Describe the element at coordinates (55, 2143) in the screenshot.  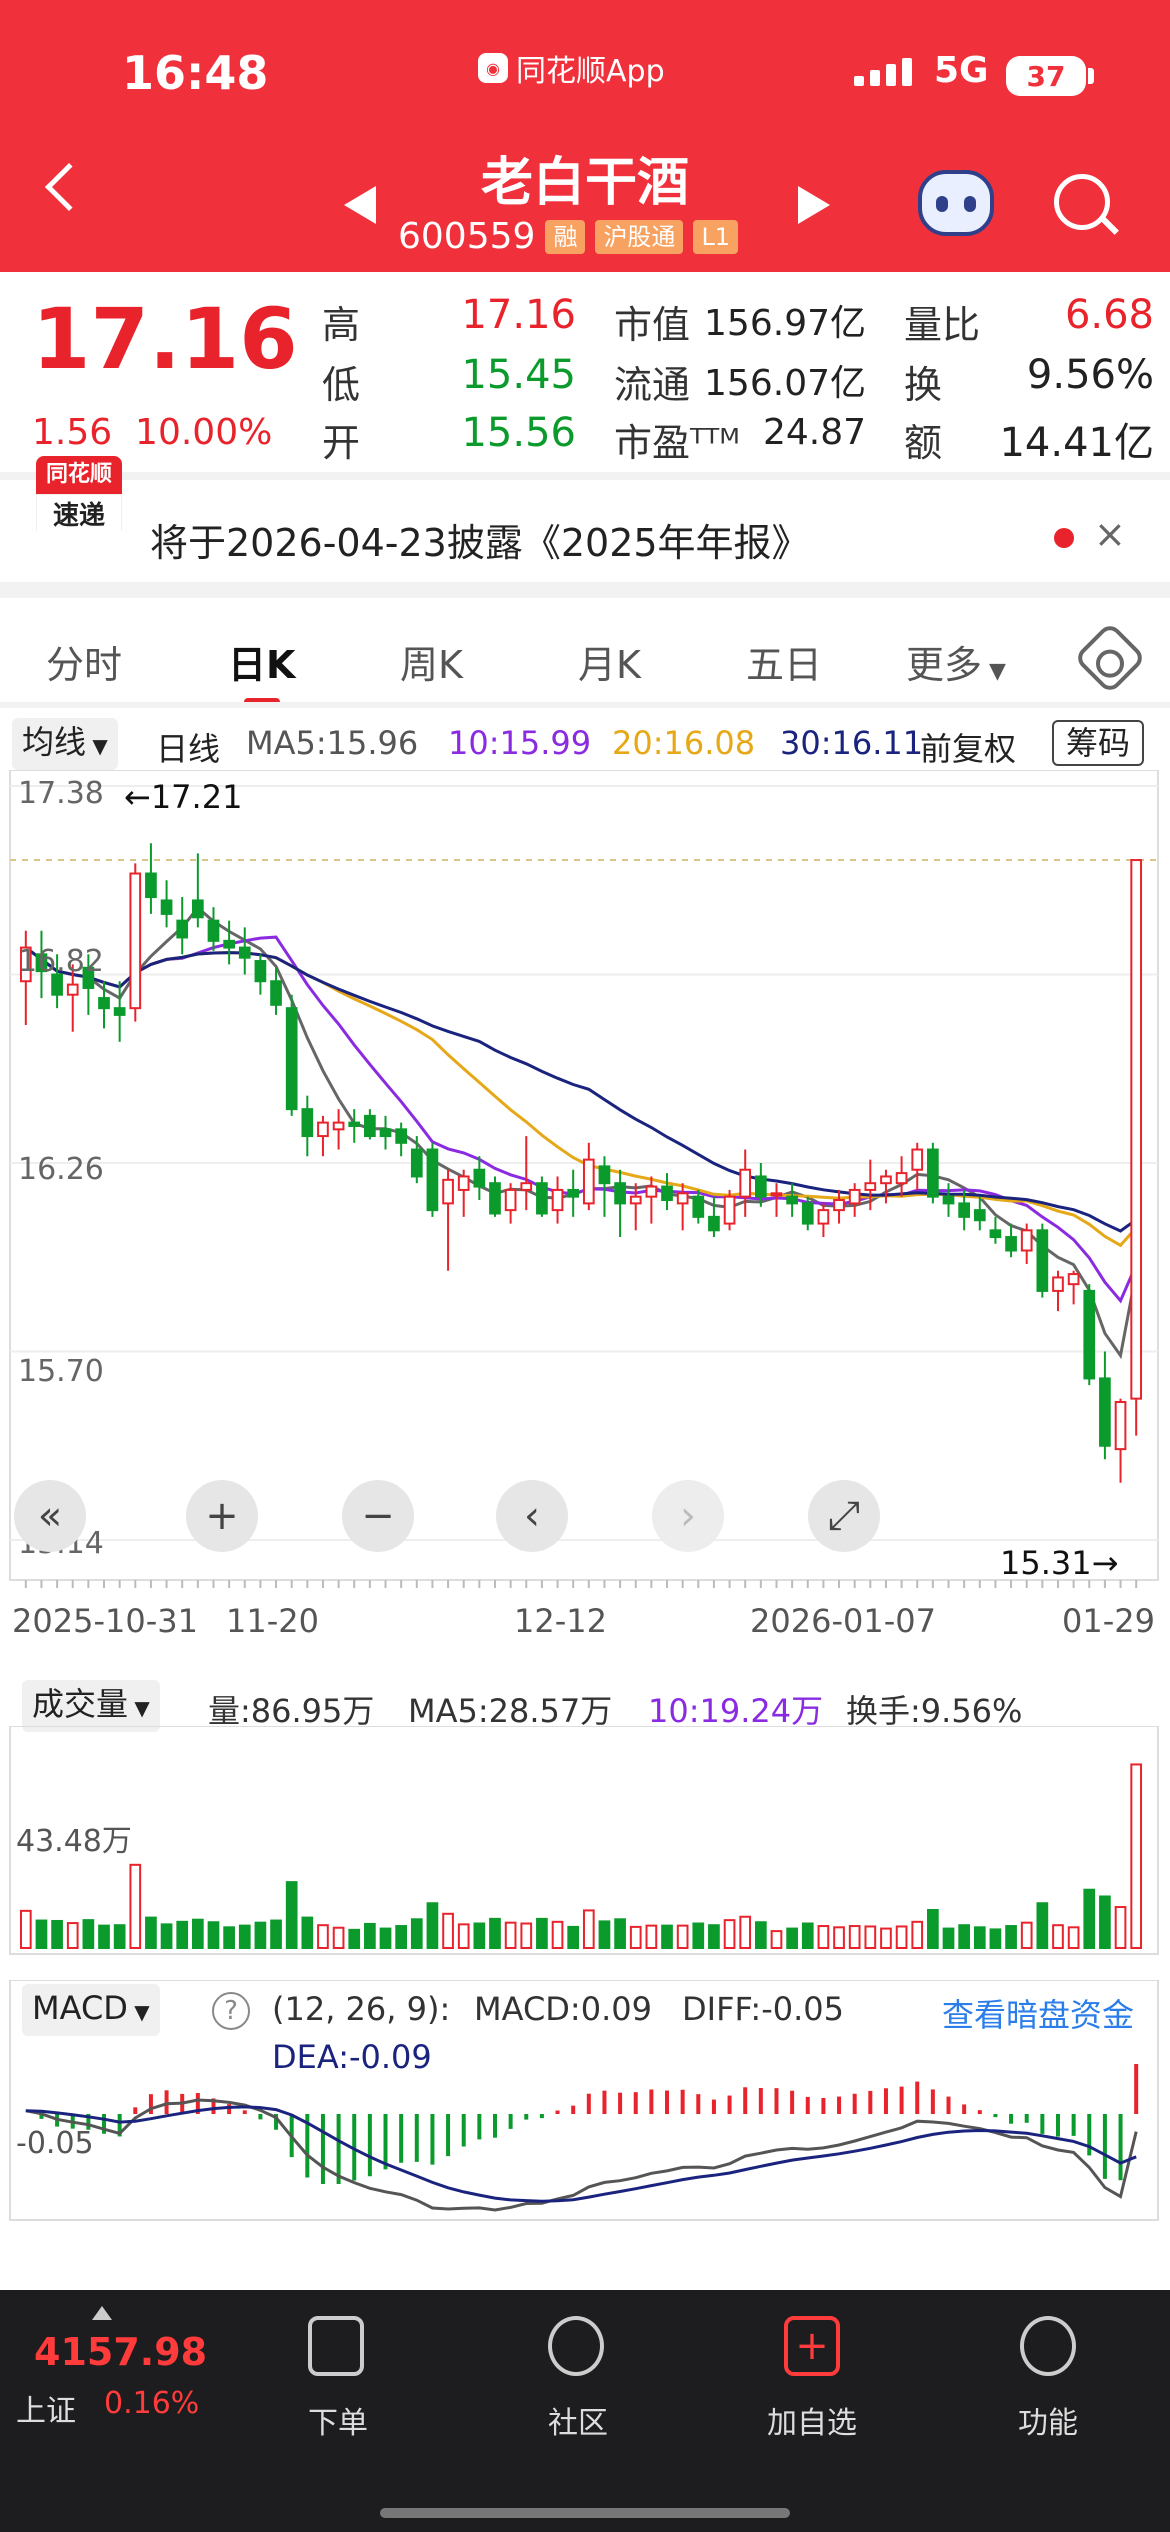
I see `macd-y-tick: -0.05` at that location.